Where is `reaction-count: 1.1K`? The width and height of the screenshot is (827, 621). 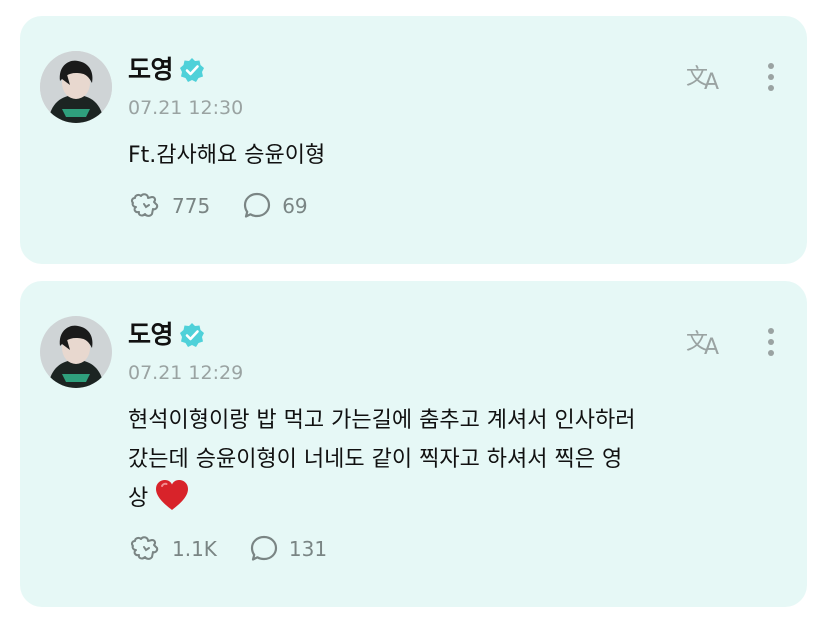 reaction-count: 1.1K is located at coordinates (194, 549).